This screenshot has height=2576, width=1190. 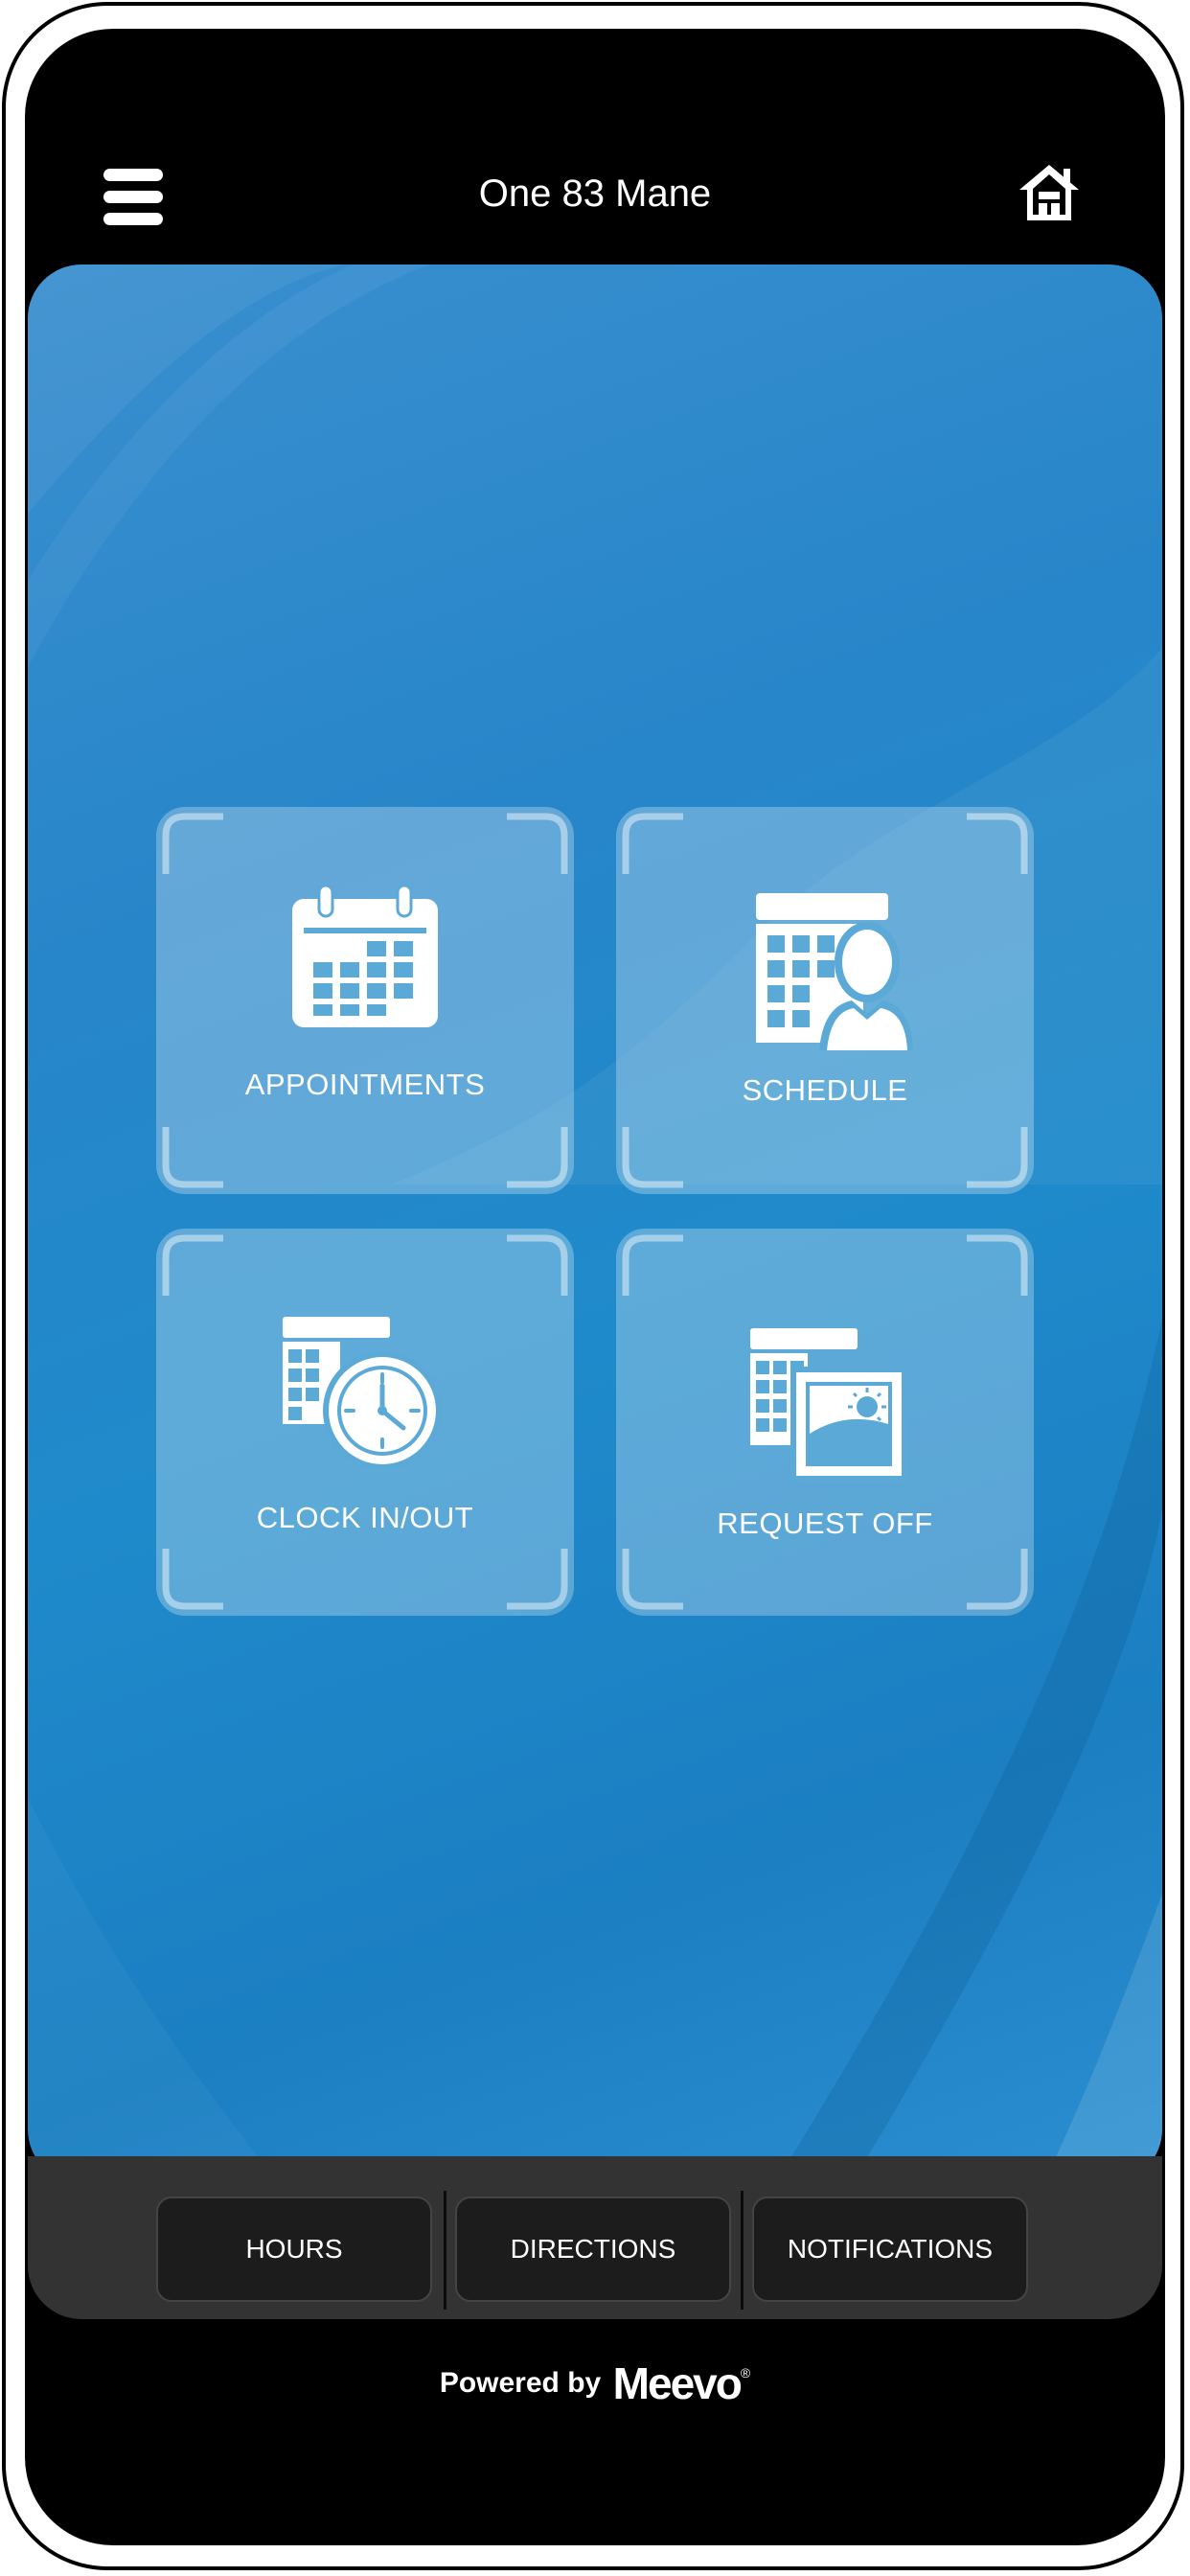 What do you see at coordinates (365, 1084) in the screenshot?
I see `tile-label: APPOINTMENTS` at bounding box center [365, 1084].